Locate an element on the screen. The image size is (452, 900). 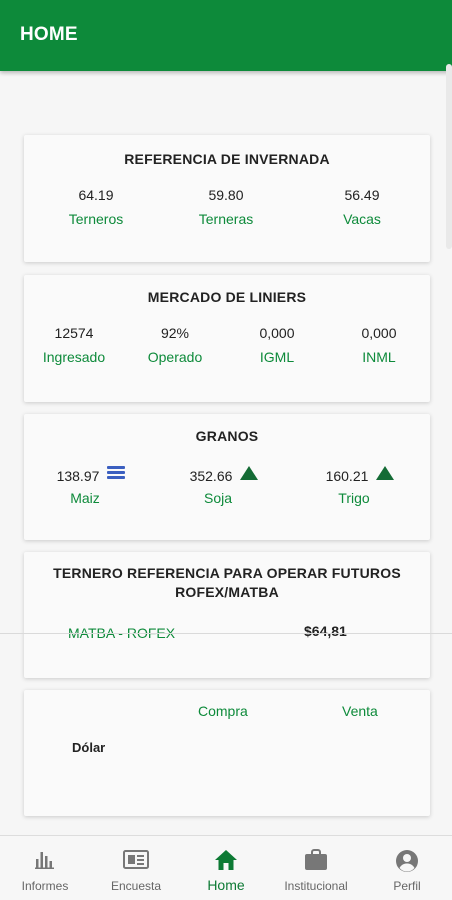
invernada-title: REFERENCIA DE INVERNADA is located at coordinates (227, 159).